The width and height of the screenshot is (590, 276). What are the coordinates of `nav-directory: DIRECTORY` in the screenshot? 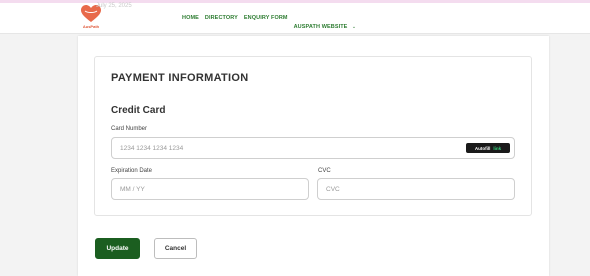 It's located at (221, 24).